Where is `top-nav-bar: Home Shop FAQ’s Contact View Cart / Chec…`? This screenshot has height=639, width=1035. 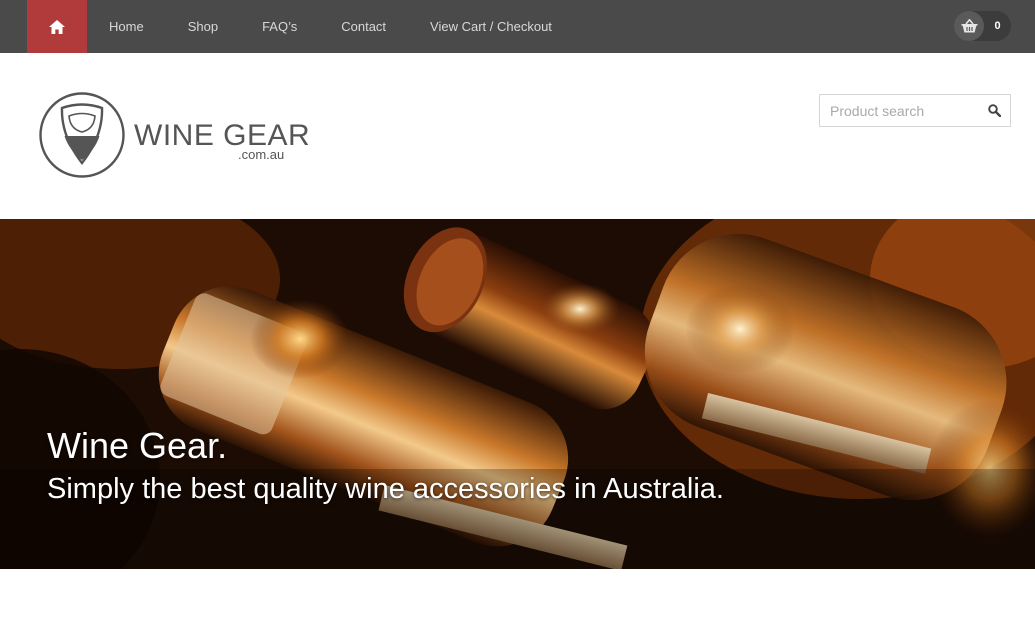
top-nav-bar: Home Shop FAQ’s Contact View Cart / Chec… is located at coordinates (517, 26).